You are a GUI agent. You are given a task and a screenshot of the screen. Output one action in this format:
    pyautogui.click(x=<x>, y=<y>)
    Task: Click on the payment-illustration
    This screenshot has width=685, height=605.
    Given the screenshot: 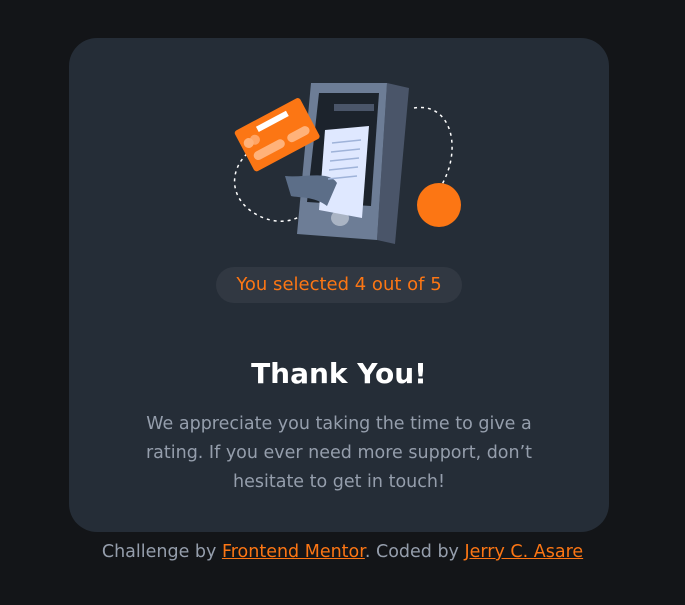 What is the action you would take?
    pyautogui.click(x=347, y=163)
    